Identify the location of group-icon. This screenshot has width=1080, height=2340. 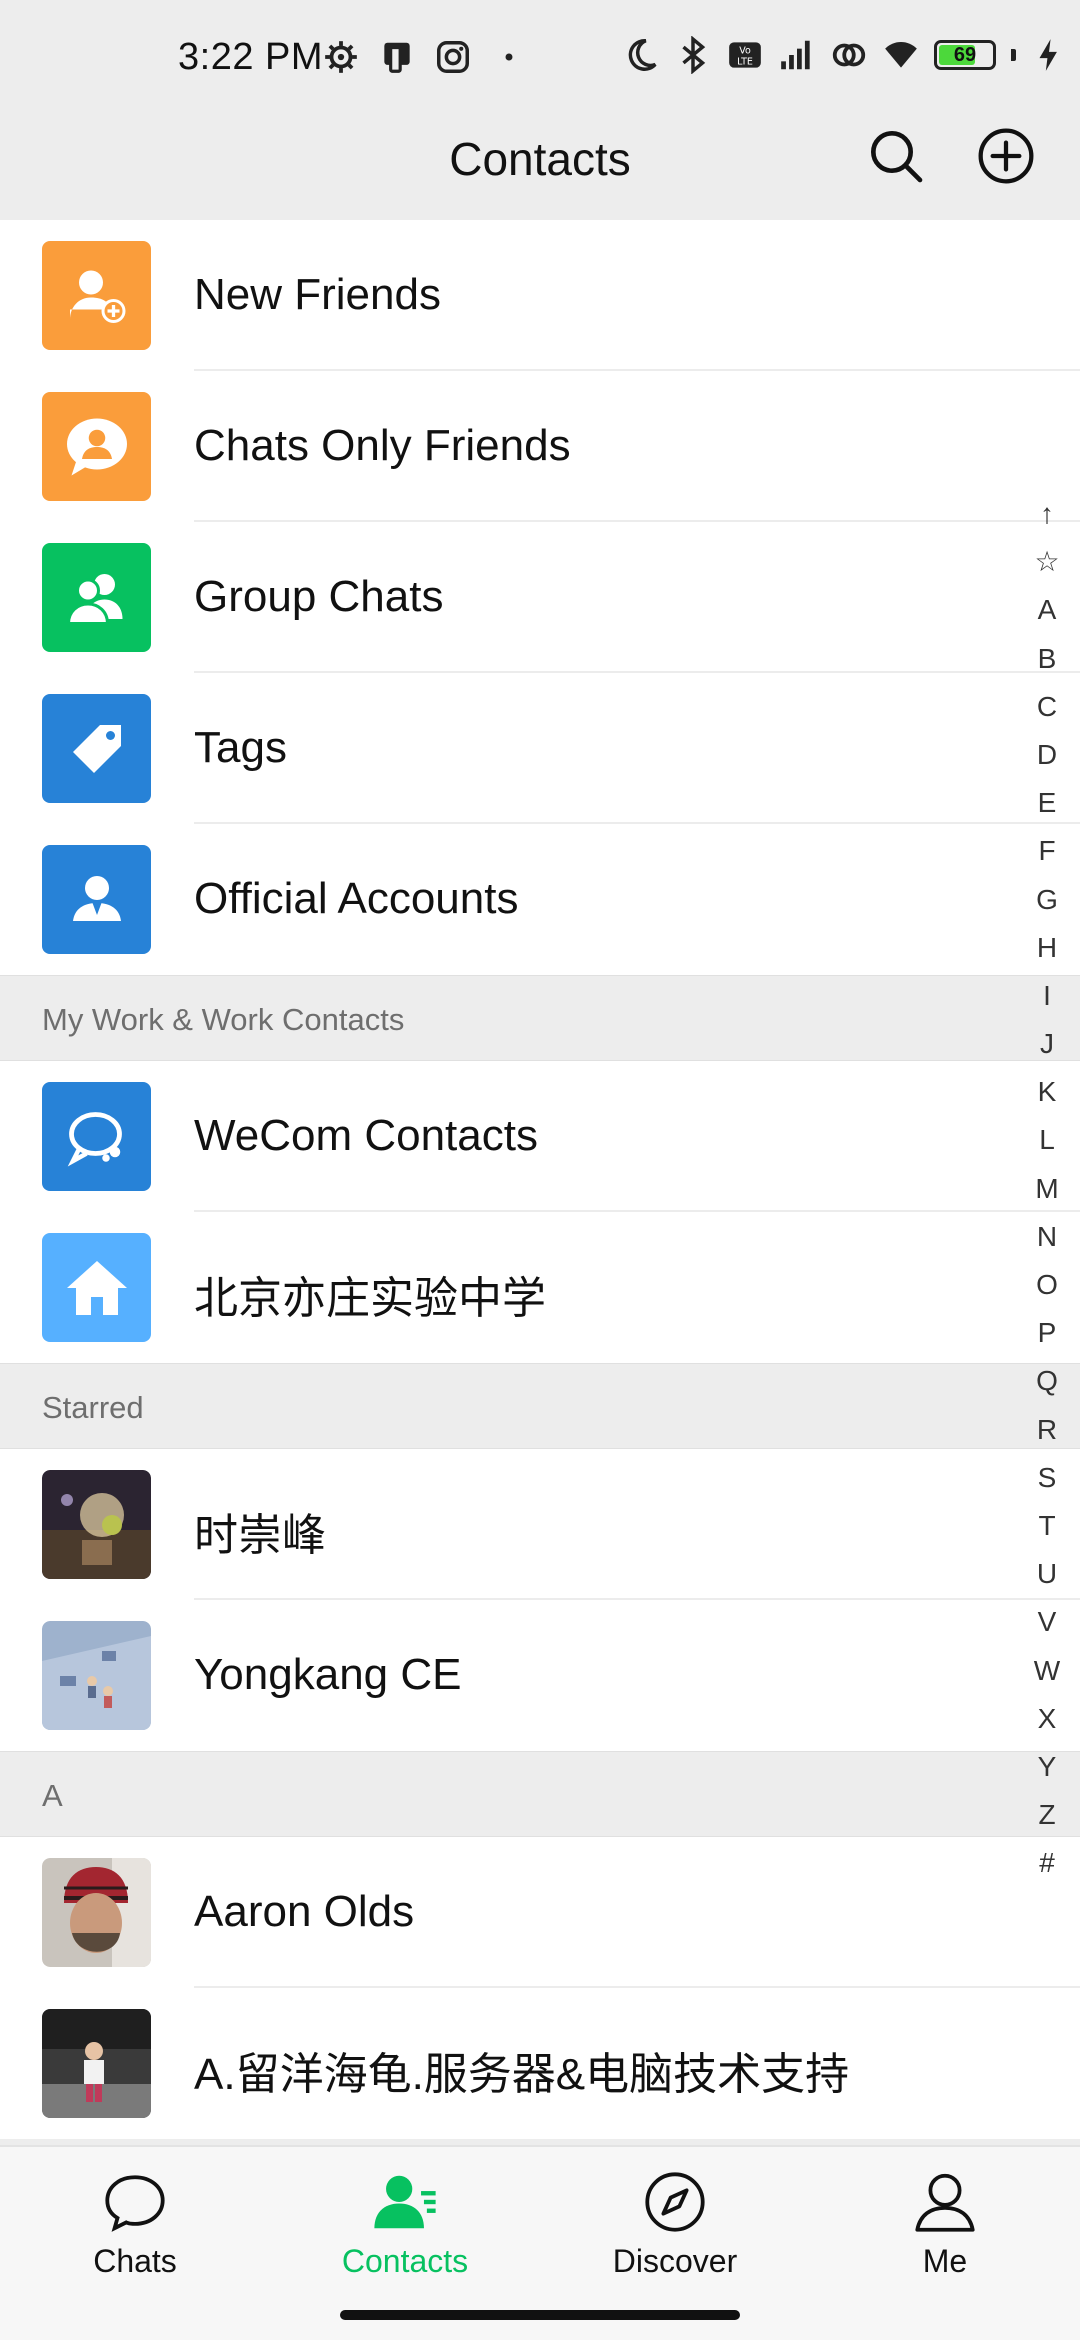
(96, 597).